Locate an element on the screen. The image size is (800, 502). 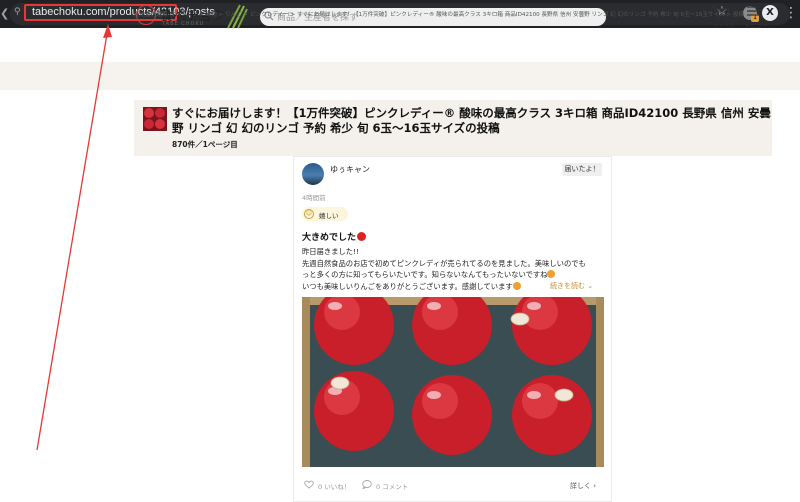
post-timestamp: 4時間前 is located at coordinates (314, 198).